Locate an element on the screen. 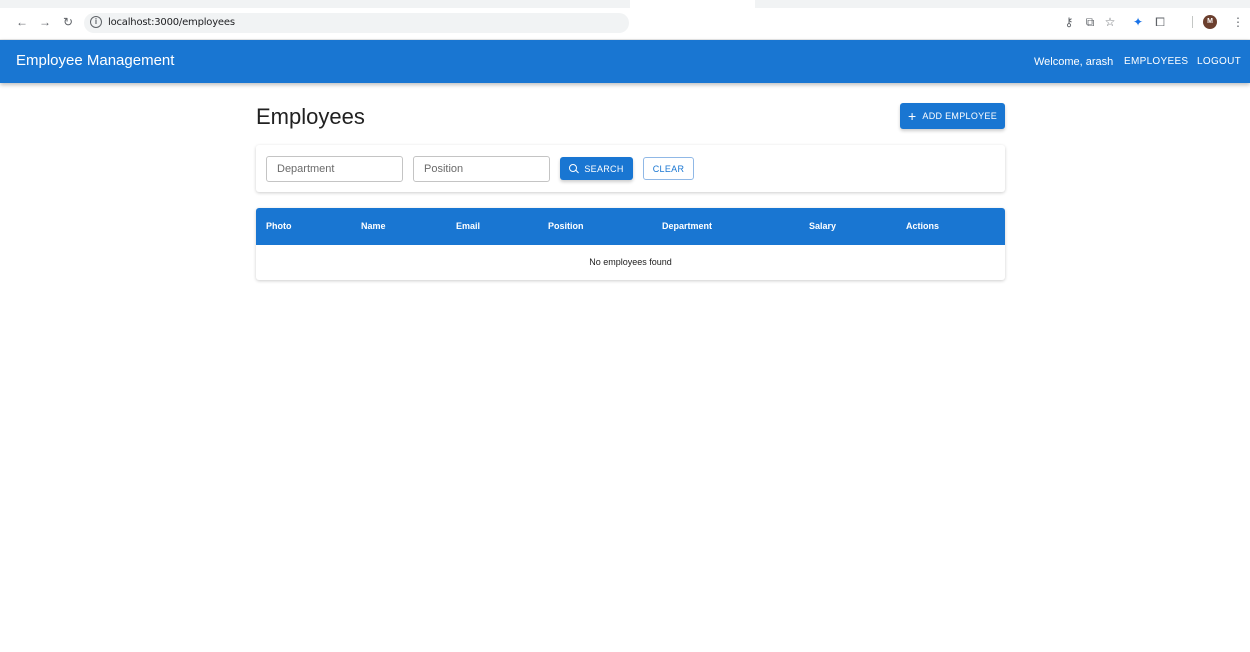  forward-icon: → is located at coordinates (45, 22).